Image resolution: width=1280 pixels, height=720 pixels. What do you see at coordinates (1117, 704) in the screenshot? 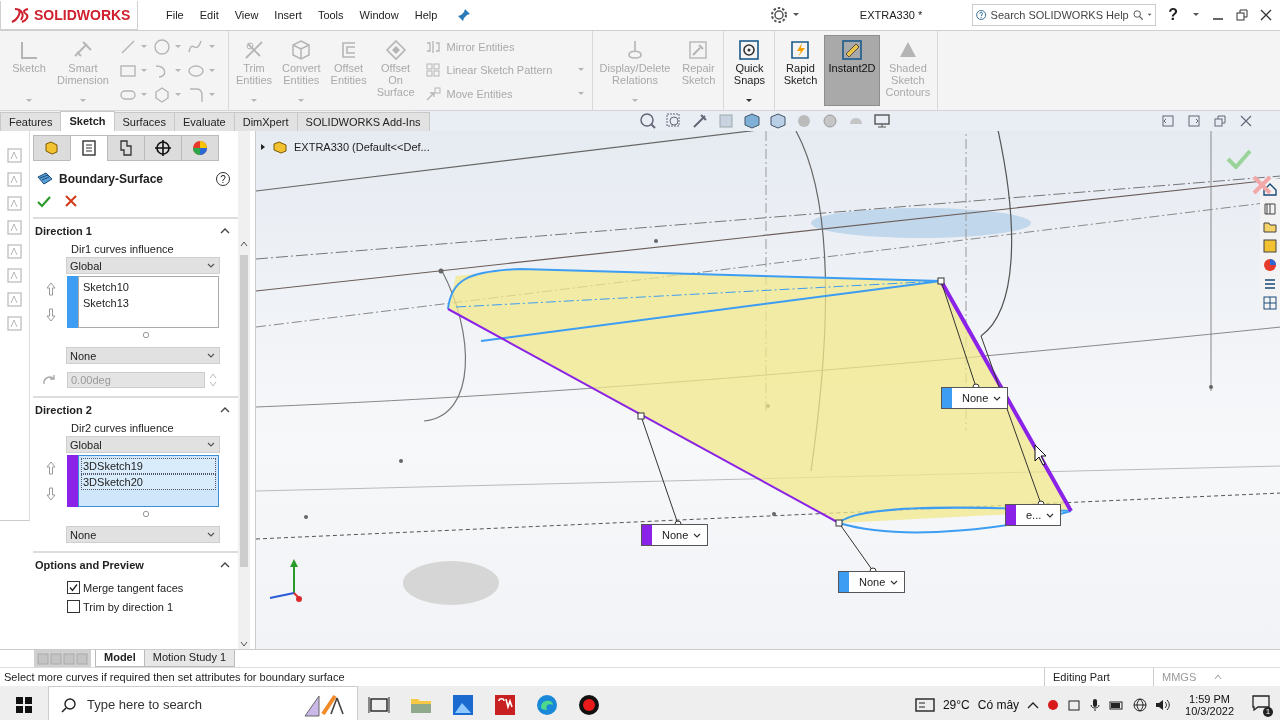
I see `battery-icon` at bounding box center [1117, 704].